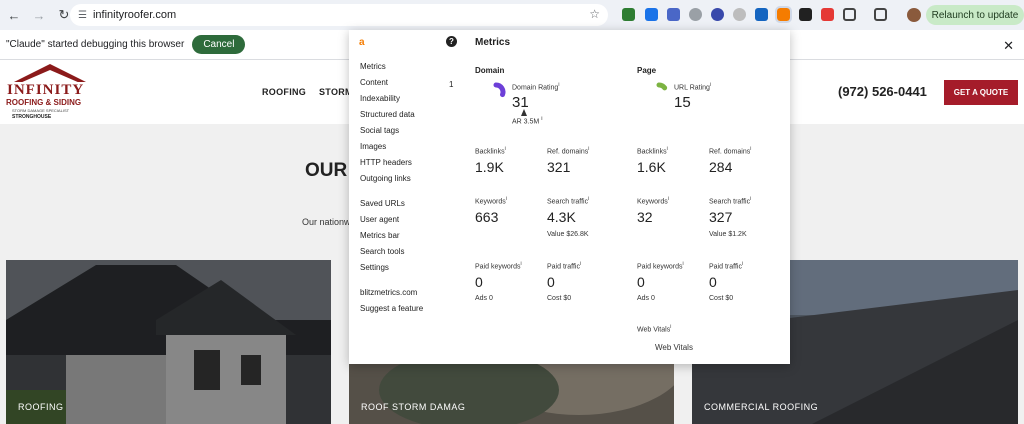  Describe the element at coordinates (641, 282) in the screenshot. I see `page-paid-keywords-value: 0` at that location.